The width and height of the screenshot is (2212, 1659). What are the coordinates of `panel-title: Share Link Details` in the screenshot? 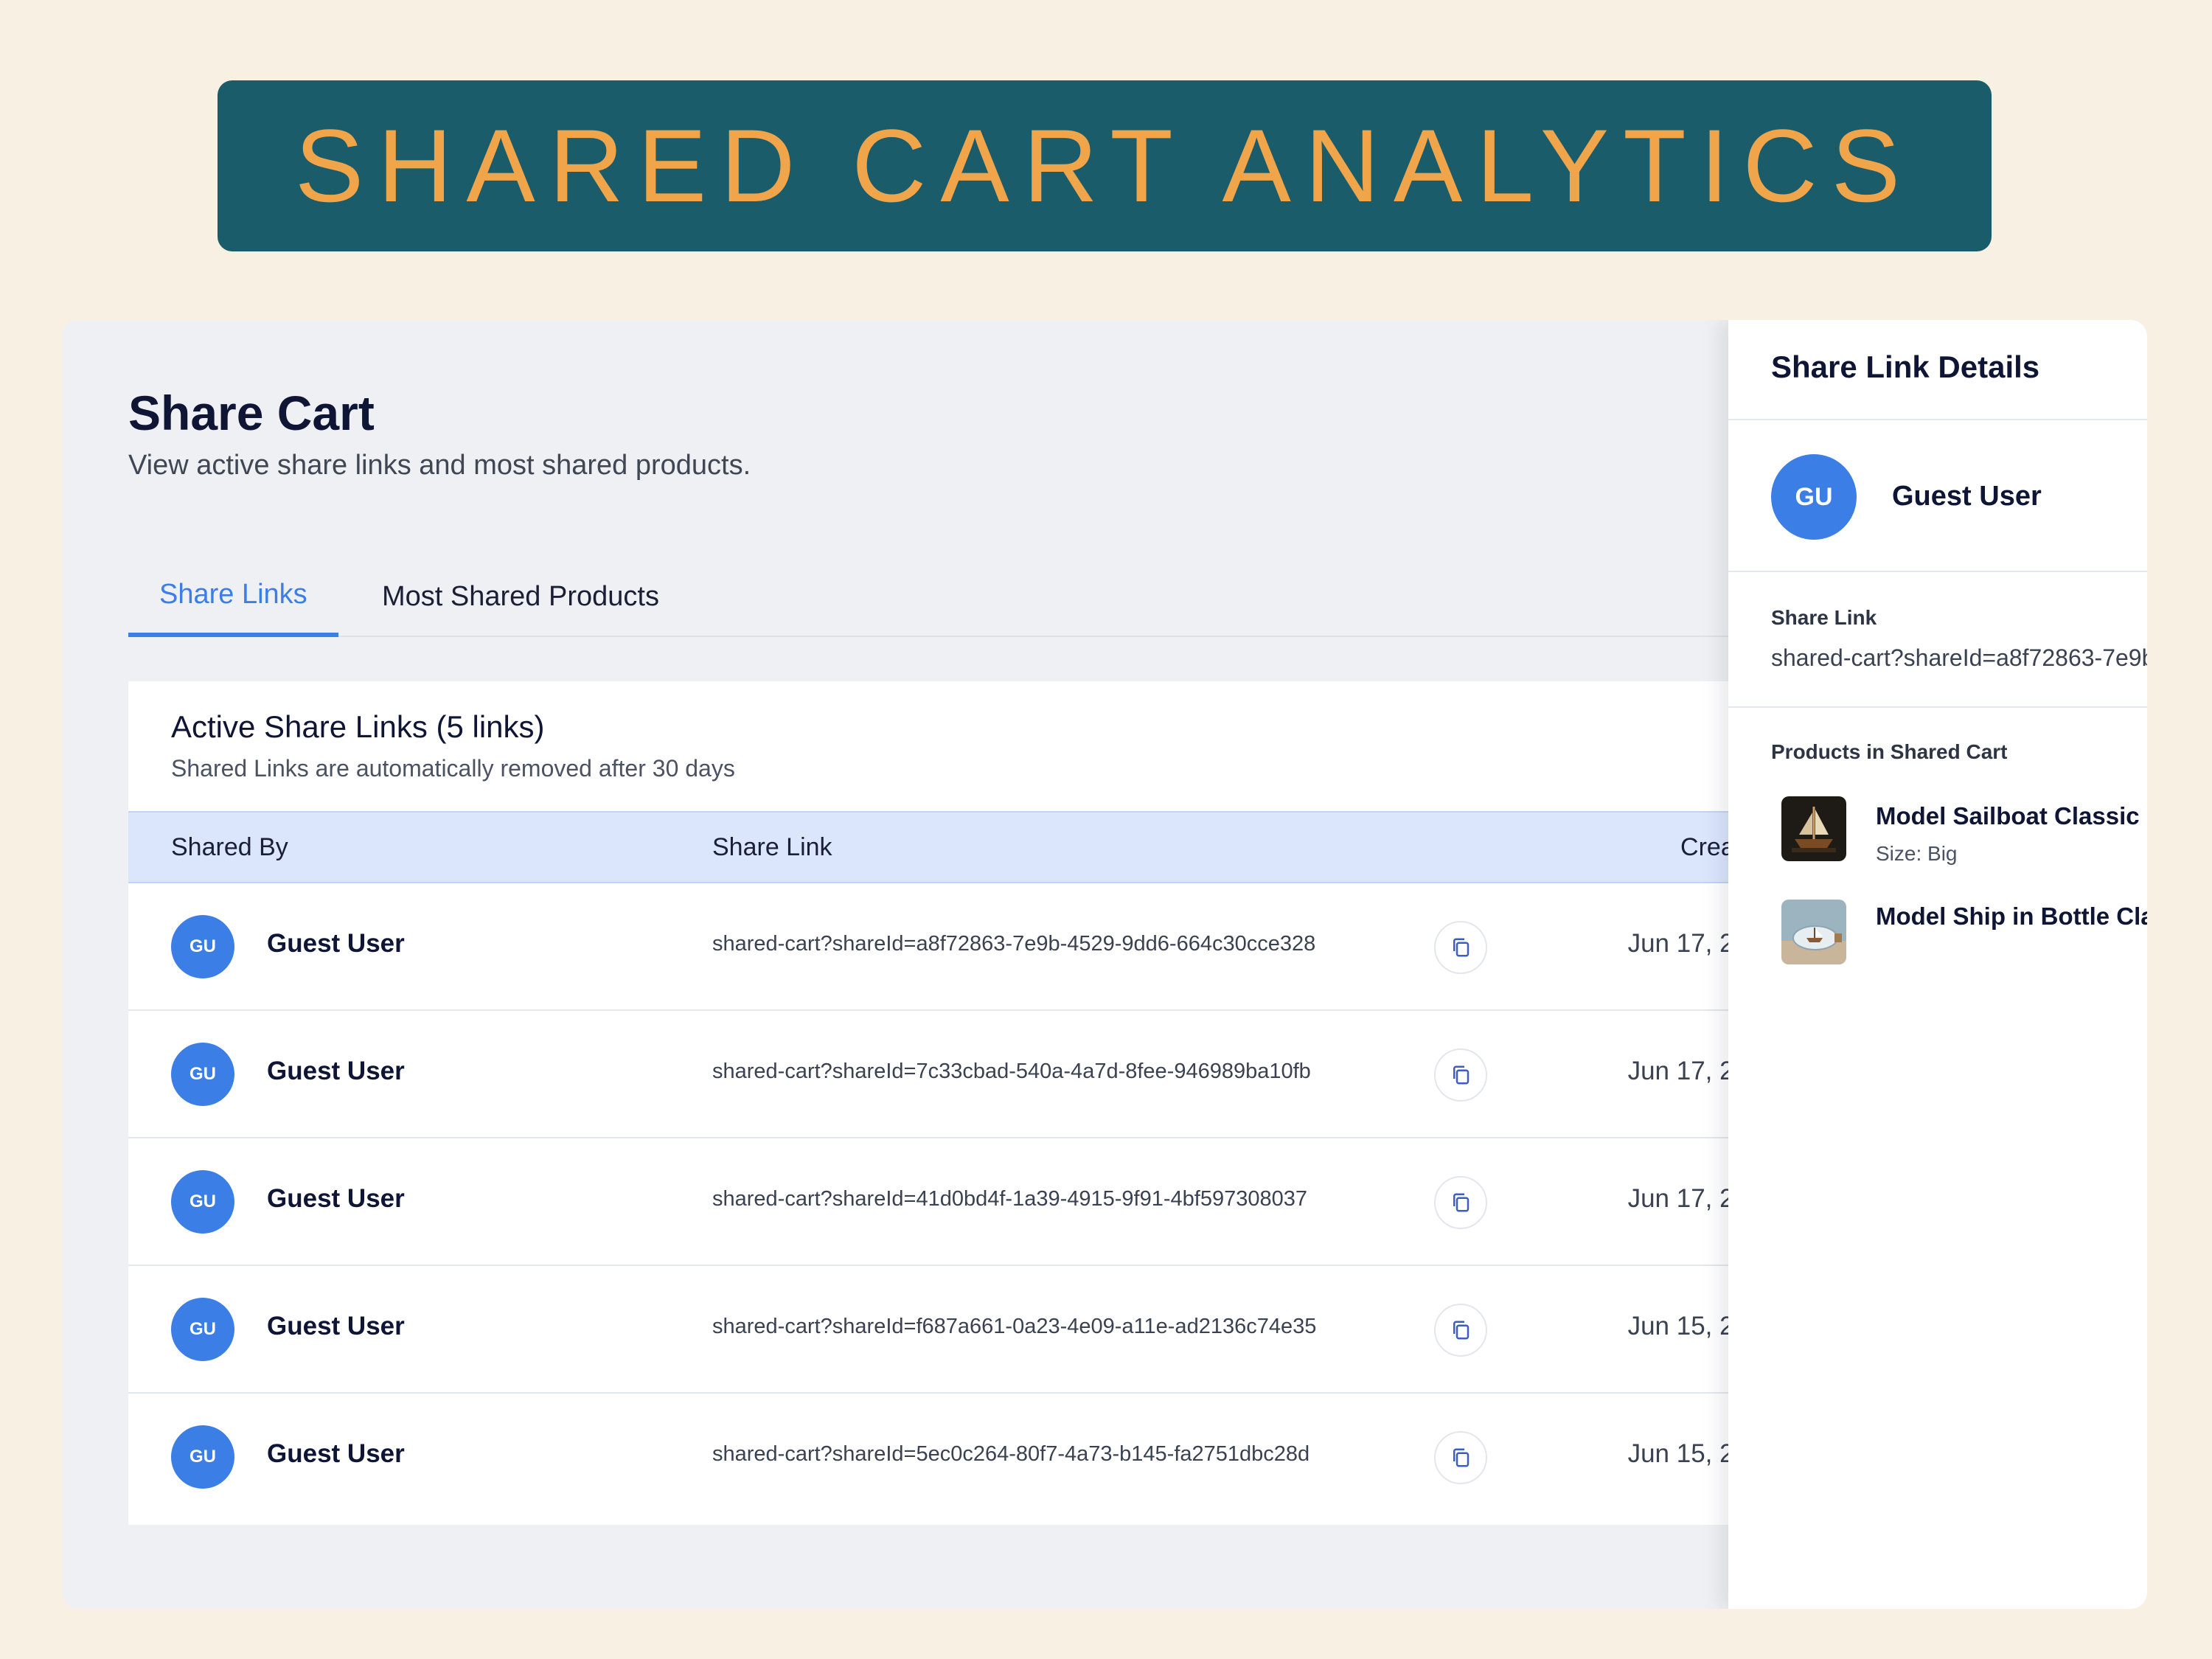 It's located at (1905, 366).